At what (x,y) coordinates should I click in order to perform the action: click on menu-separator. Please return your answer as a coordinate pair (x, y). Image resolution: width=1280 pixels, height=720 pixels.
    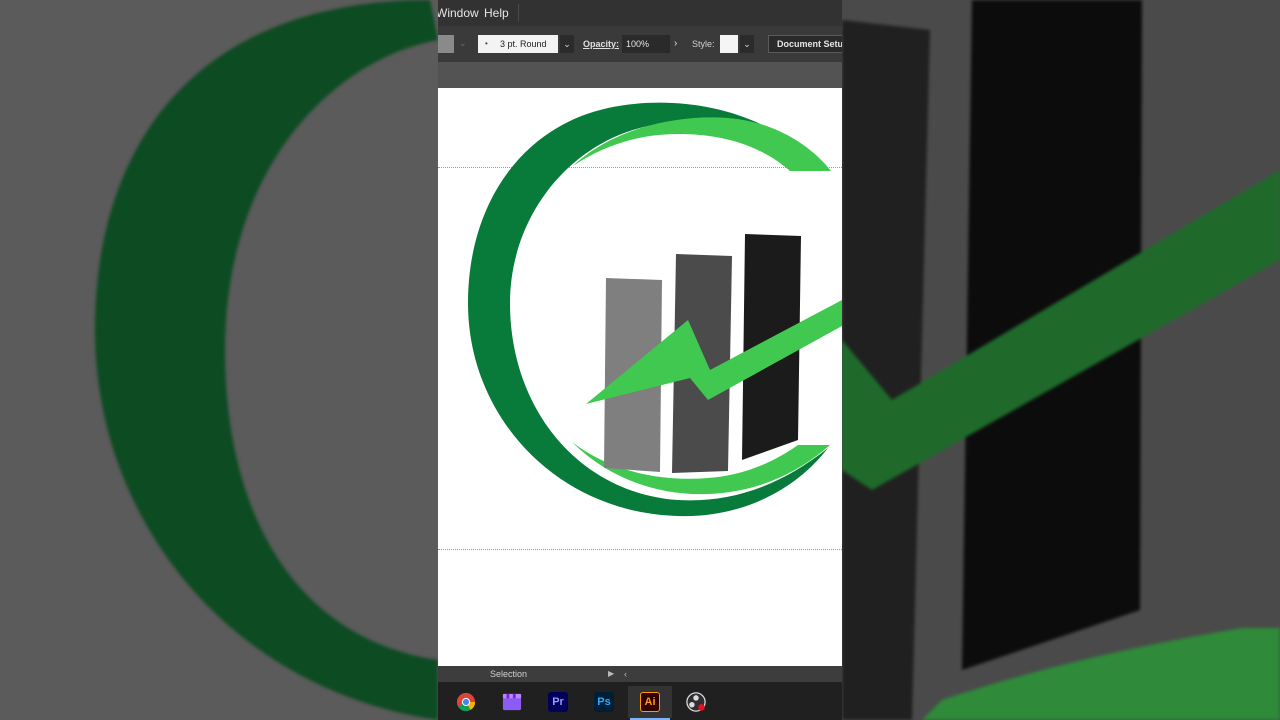
    Looking at the image, I should click on (518, 13).